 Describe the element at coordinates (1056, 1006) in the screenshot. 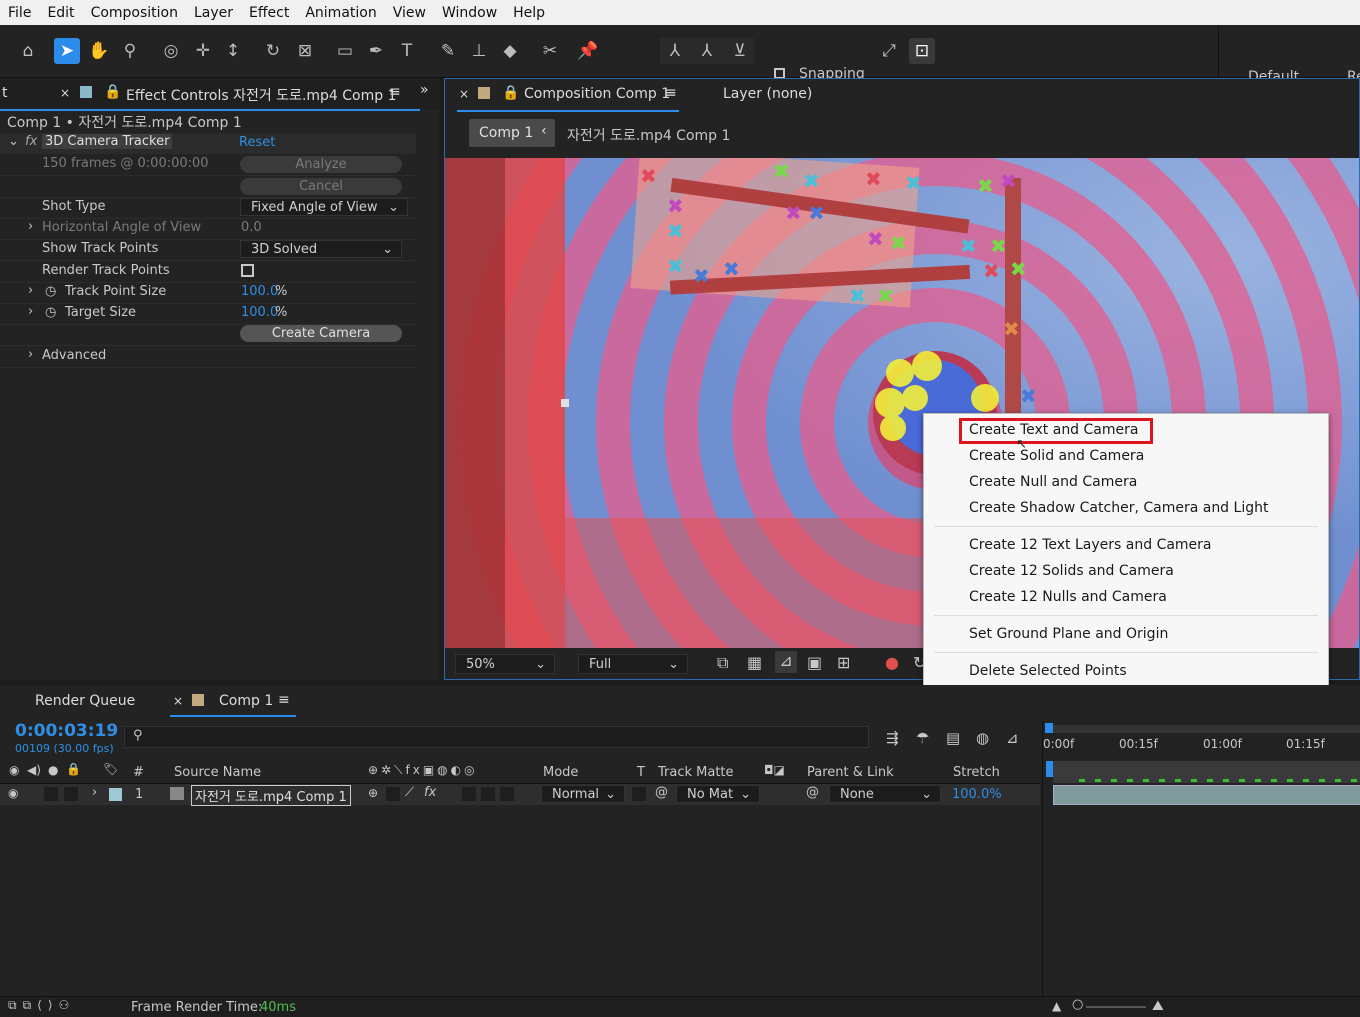

I see `zoom-out-icon: ▲` at that location.